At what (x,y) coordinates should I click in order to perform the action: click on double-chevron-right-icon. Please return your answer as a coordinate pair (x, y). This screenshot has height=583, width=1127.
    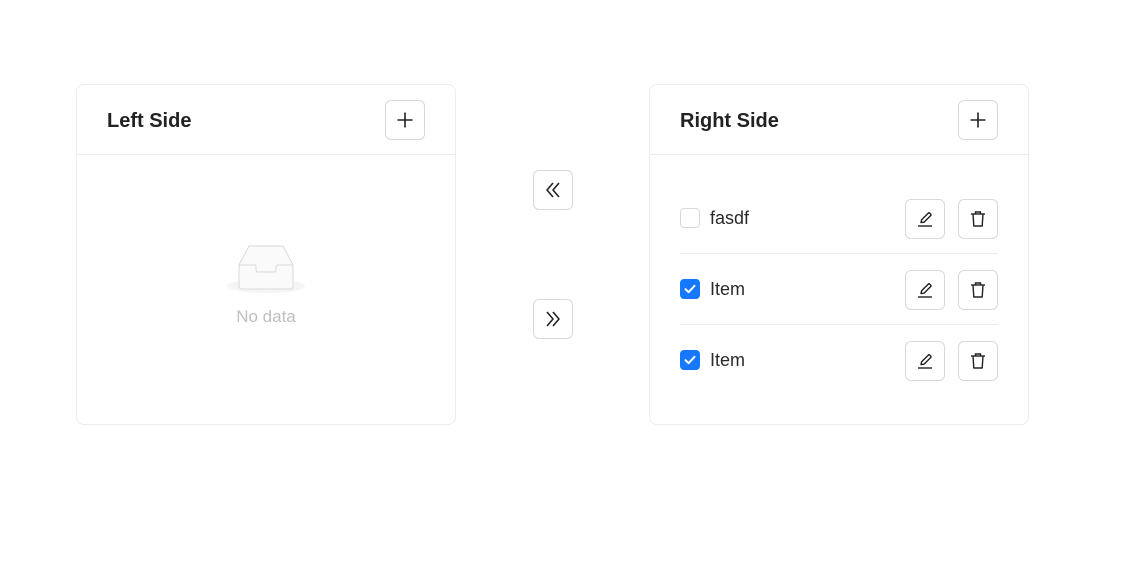
    Looking at the image, I should click on (553, 319).